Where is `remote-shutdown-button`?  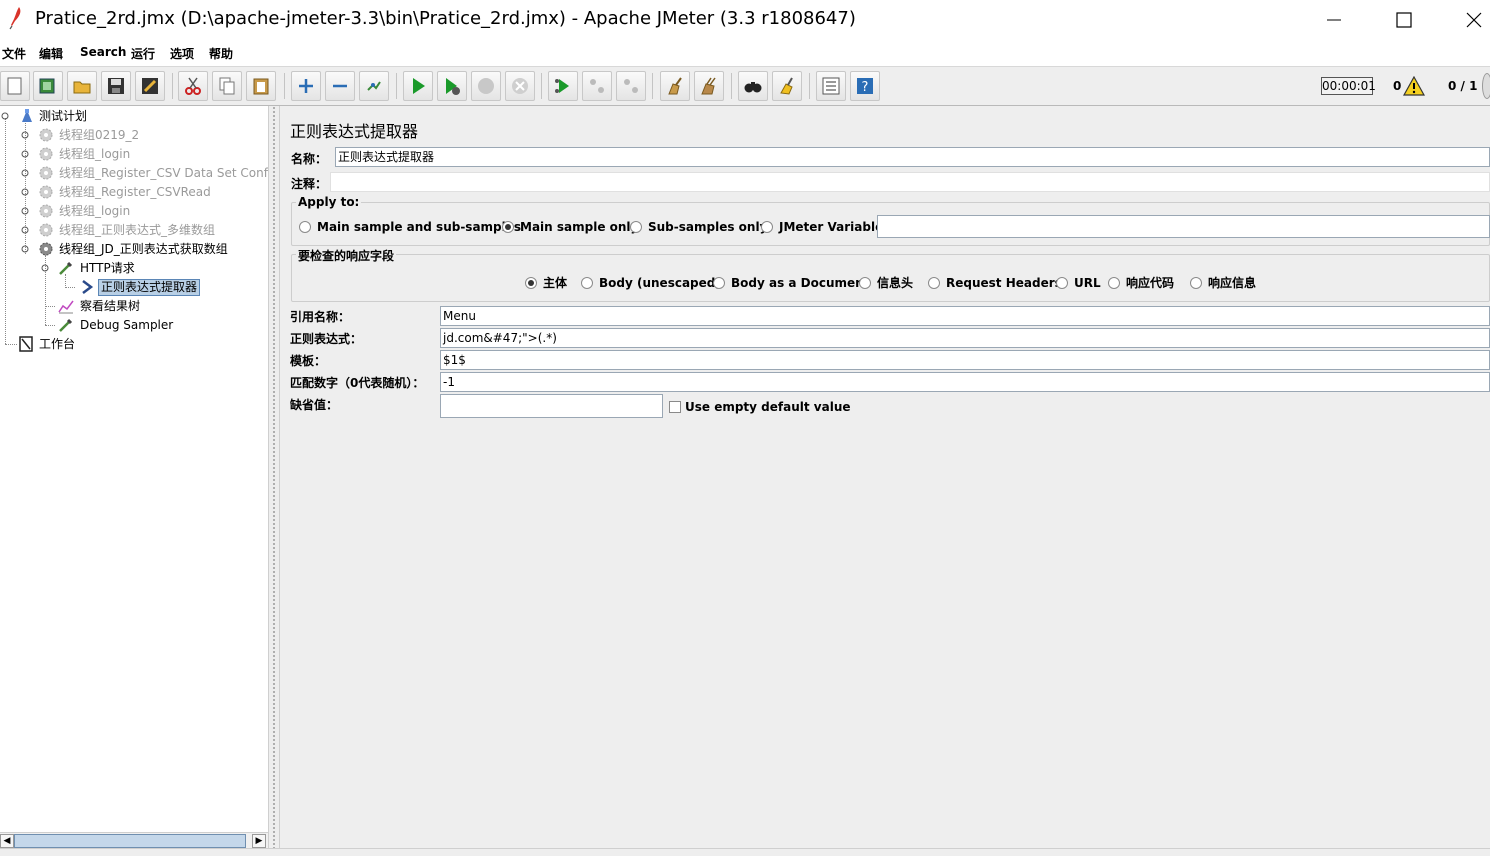 remote-shutdown-button is located at coordinates (631, 86).